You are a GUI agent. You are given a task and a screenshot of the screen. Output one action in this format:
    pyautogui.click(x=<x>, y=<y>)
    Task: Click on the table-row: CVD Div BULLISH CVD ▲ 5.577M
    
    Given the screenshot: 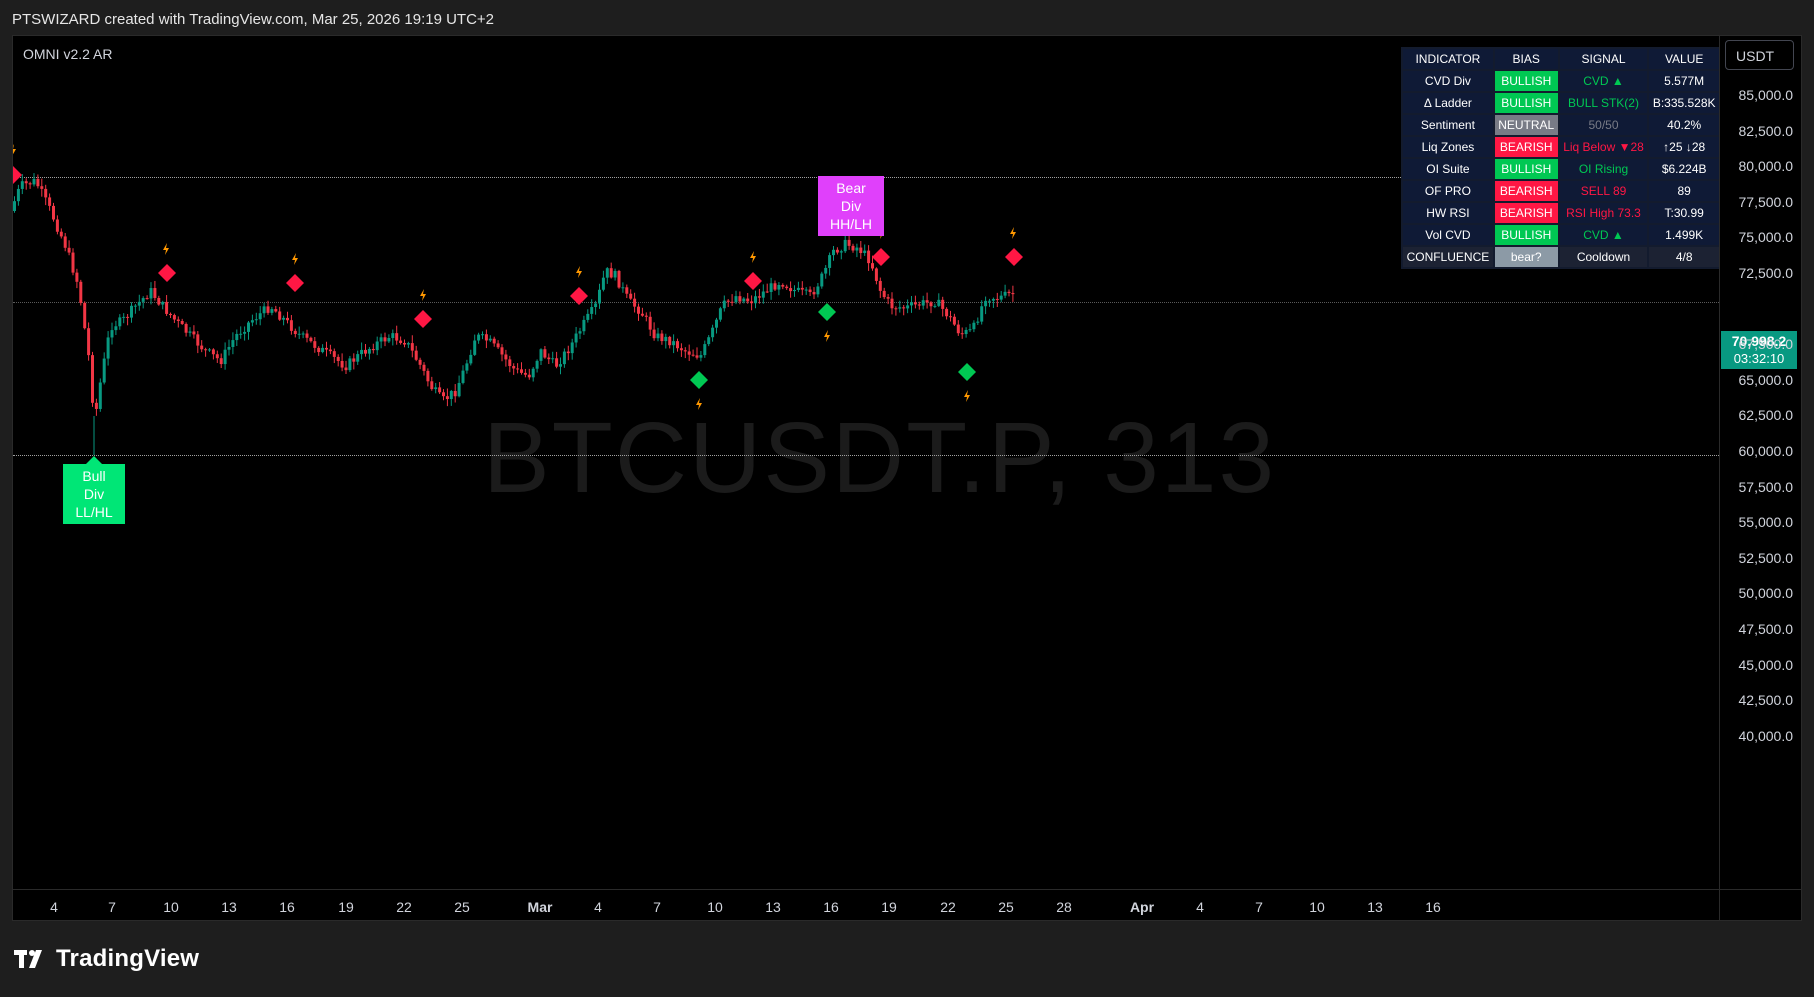 What is the action you would take?
    pyautogui.click(x=1561, y=81)
    